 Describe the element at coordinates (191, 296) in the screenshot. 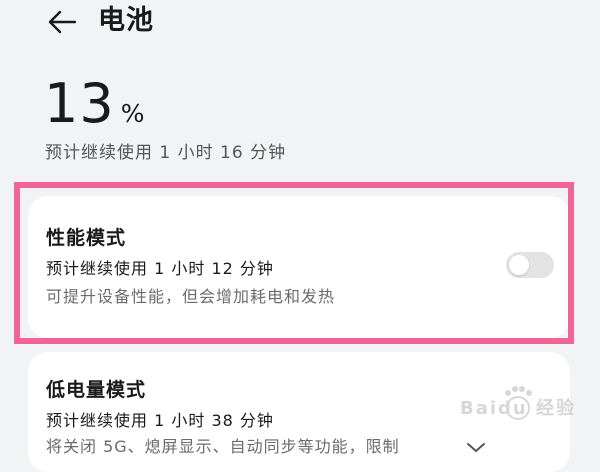

I see `performance-mode-description: 可提升设备性能，但会增加耗电和发热` at that location.